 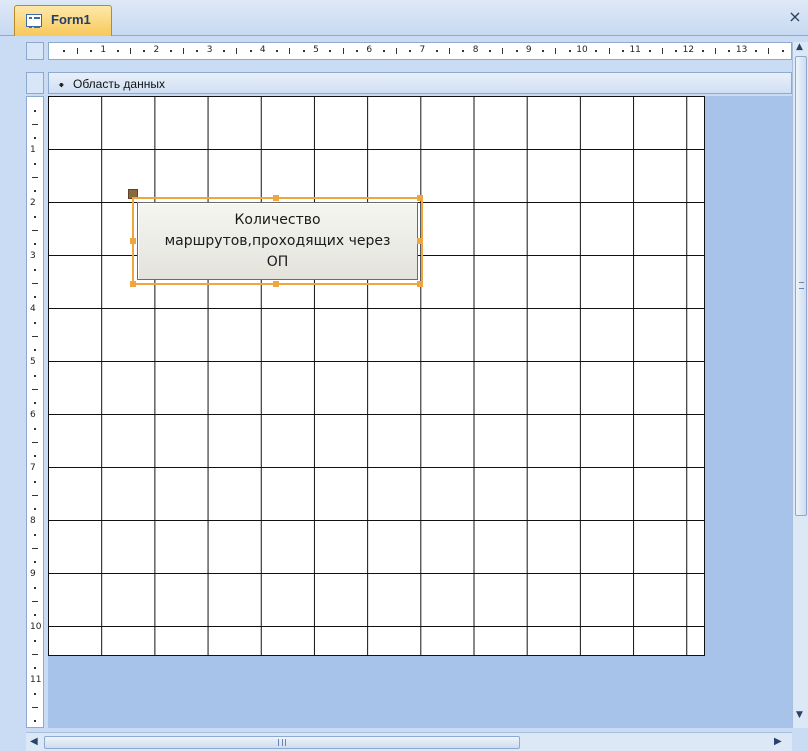 I want to click on ruler-corner, so click(x=35, y=51).